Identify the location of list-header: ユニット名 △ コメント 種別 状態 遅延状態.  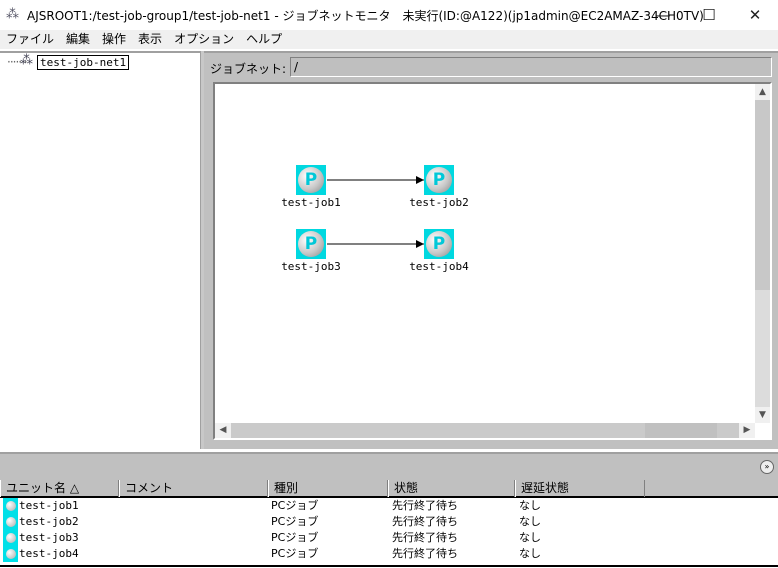
(389, 489).